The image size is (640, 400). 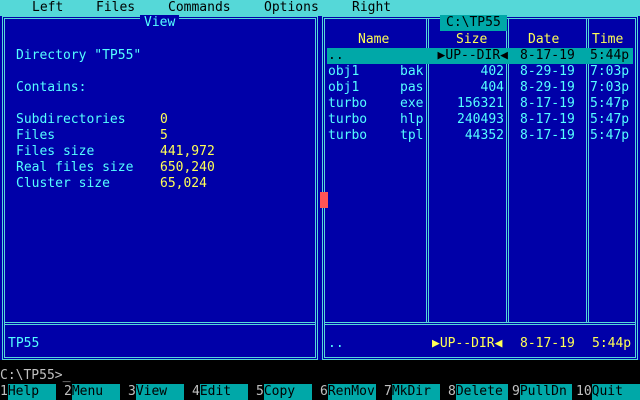 What do you see at coordinates (183, 183) in the screenshot?
I see `stat-value-cluster-size: 65,024` at bounding box center [183, 183].